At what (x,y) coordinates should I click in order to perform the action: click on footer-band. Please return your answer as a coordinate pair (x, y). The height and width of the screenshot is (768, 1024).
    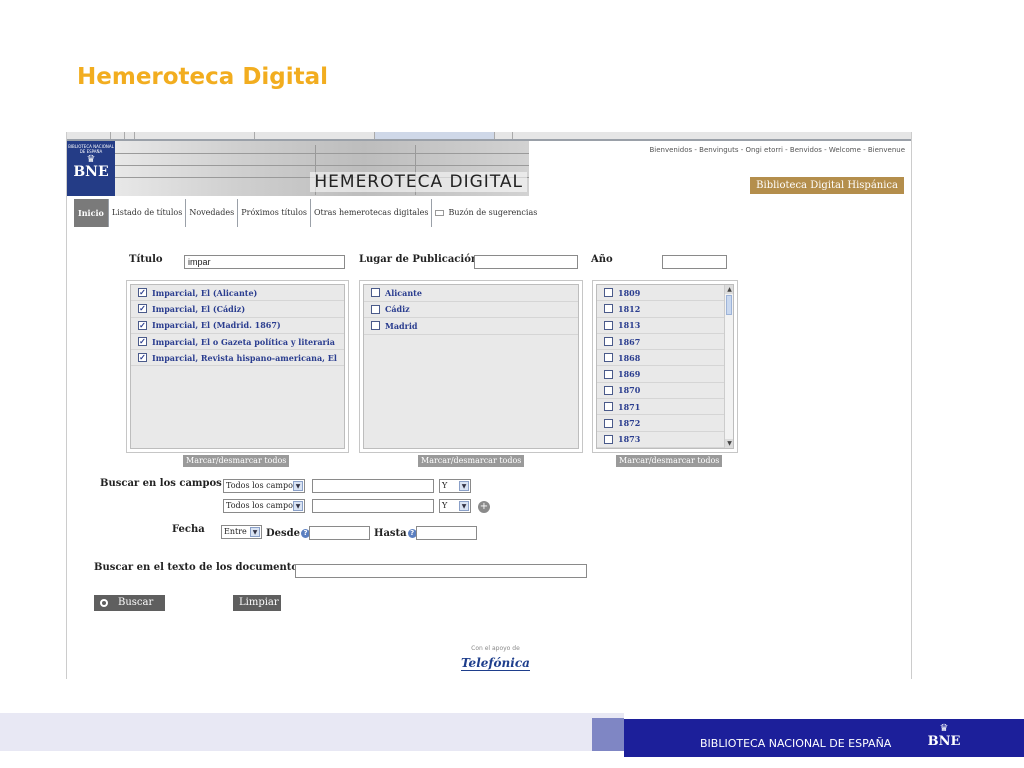
    Looking at the image, I should click on (312, 732).